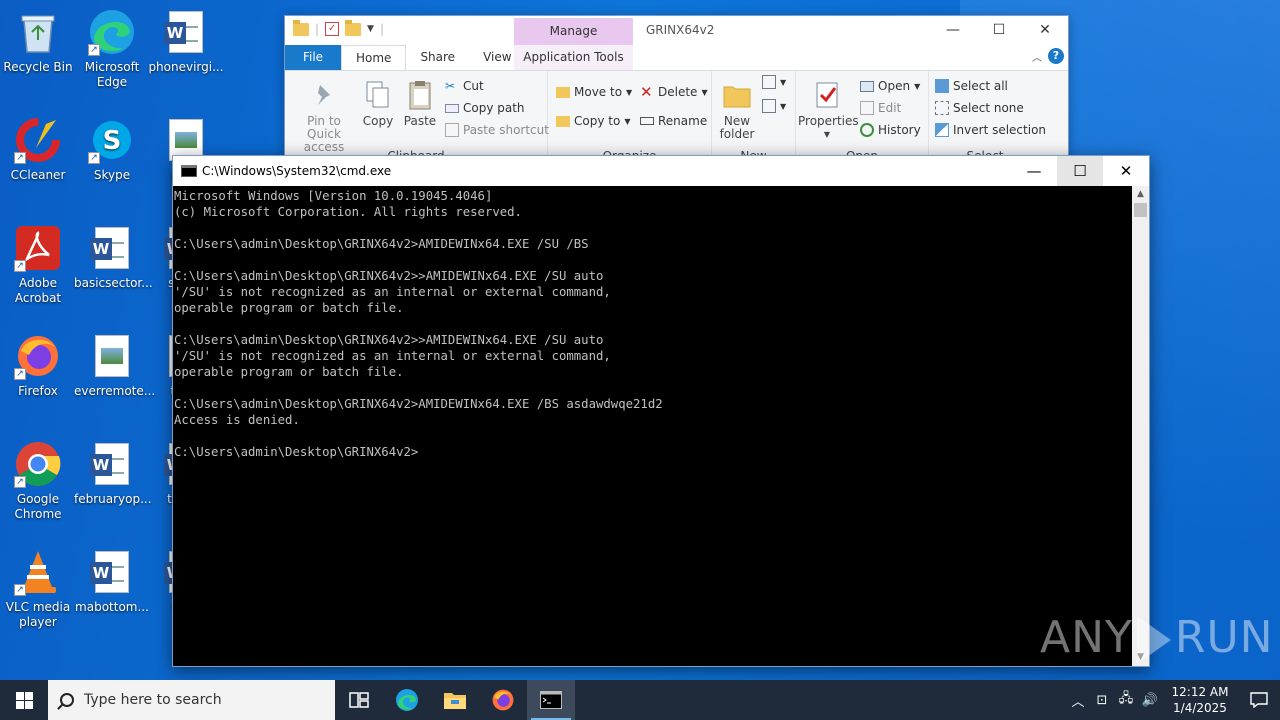 The image size is (1280, 720). I want to click on network-icon: 🖧, so click(1126, 700).